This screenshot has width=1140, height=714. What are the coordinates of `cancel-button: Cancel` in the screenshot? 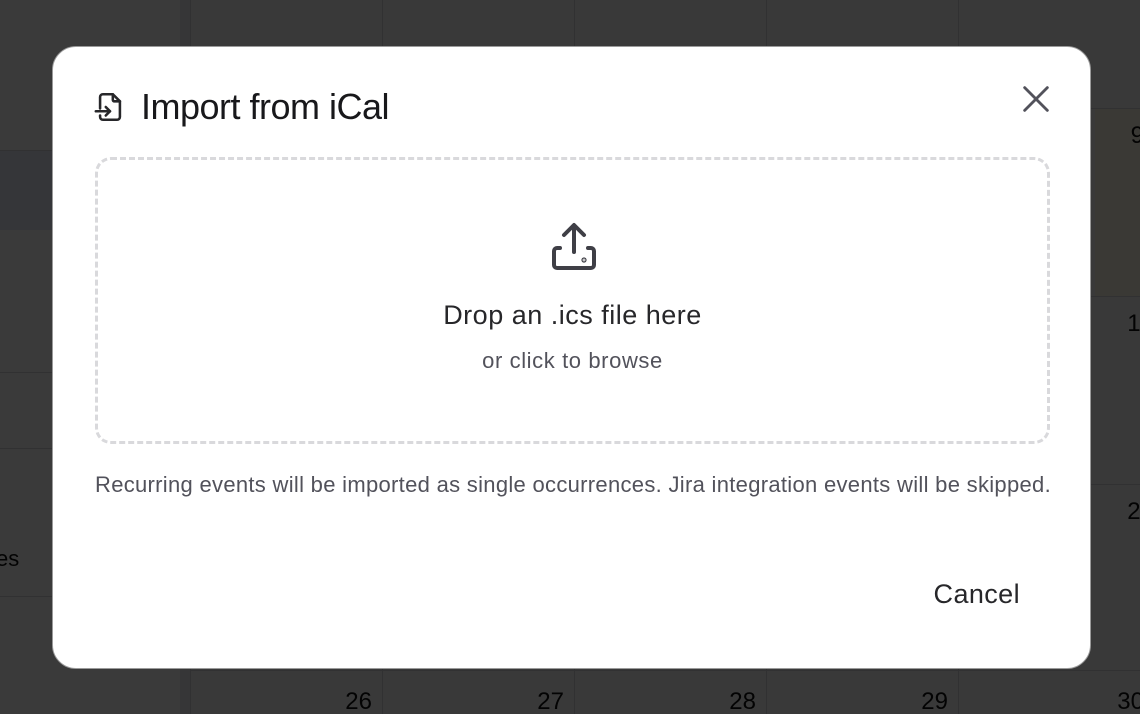 It's located at (977, 594).